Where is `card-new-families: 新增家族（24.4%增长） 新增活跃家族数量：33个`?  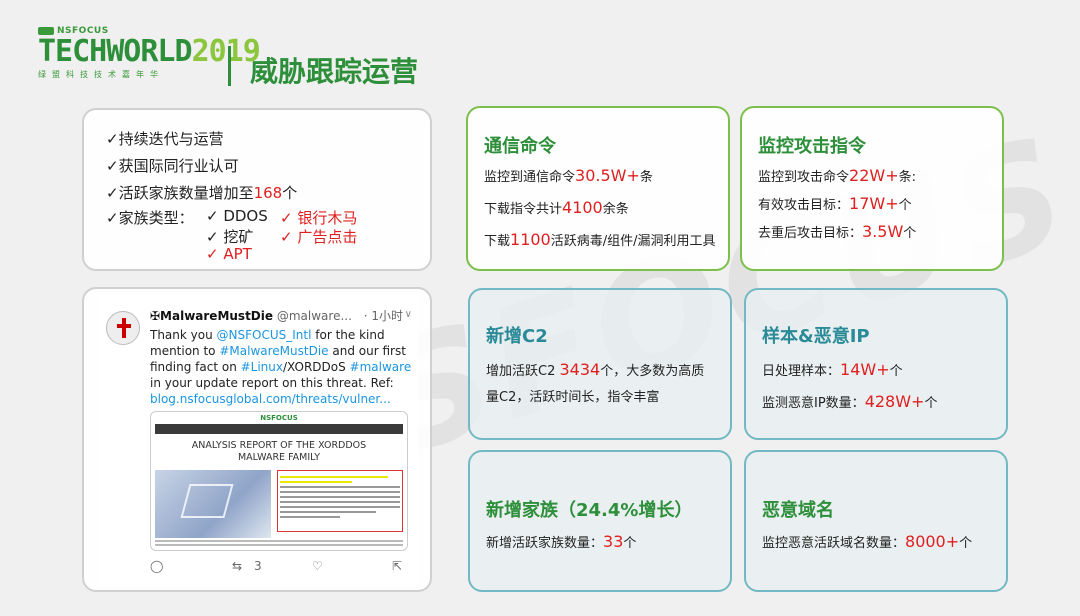 card-new-families: 新增家族（24.4%增长） 新增活跃家族数量：33个 is located at coordinates (600, 521).